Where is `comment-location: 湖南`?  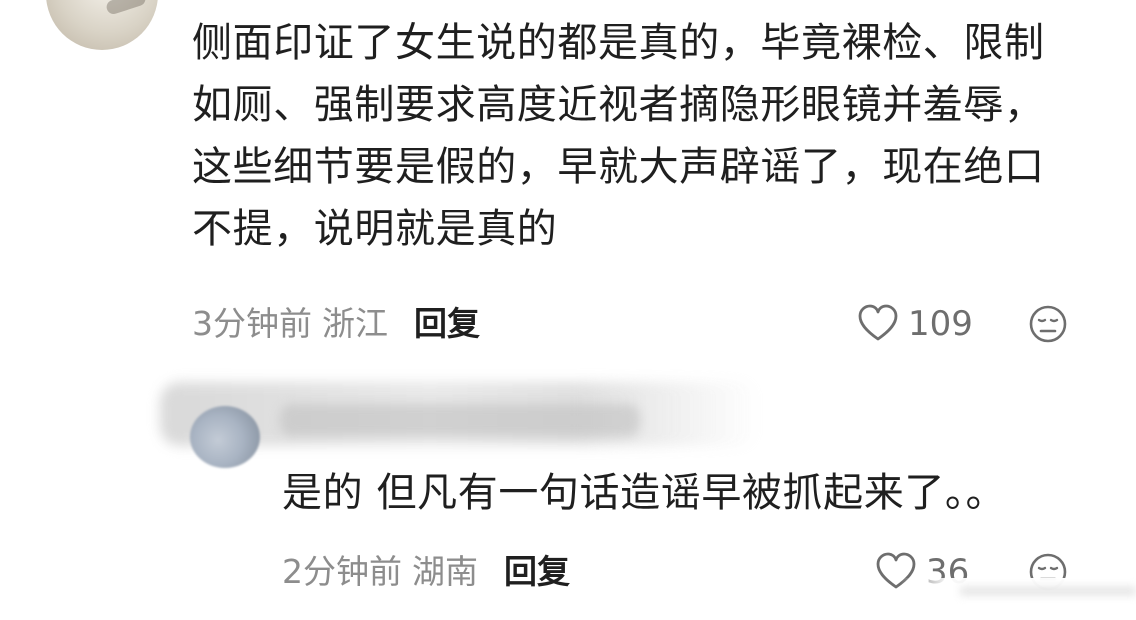
comment-location: 湖南 is located at coordinates (445, 571).